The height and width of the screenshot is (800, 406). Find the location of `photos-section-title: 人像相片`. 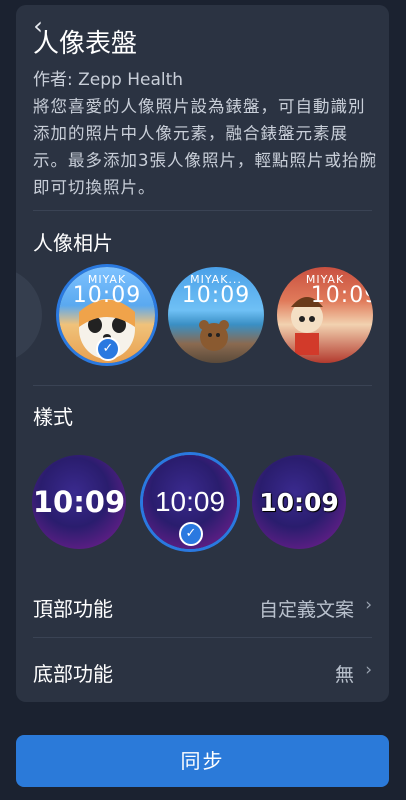

photos-section-title: 人像相片 is located at coordinates (73, 243).